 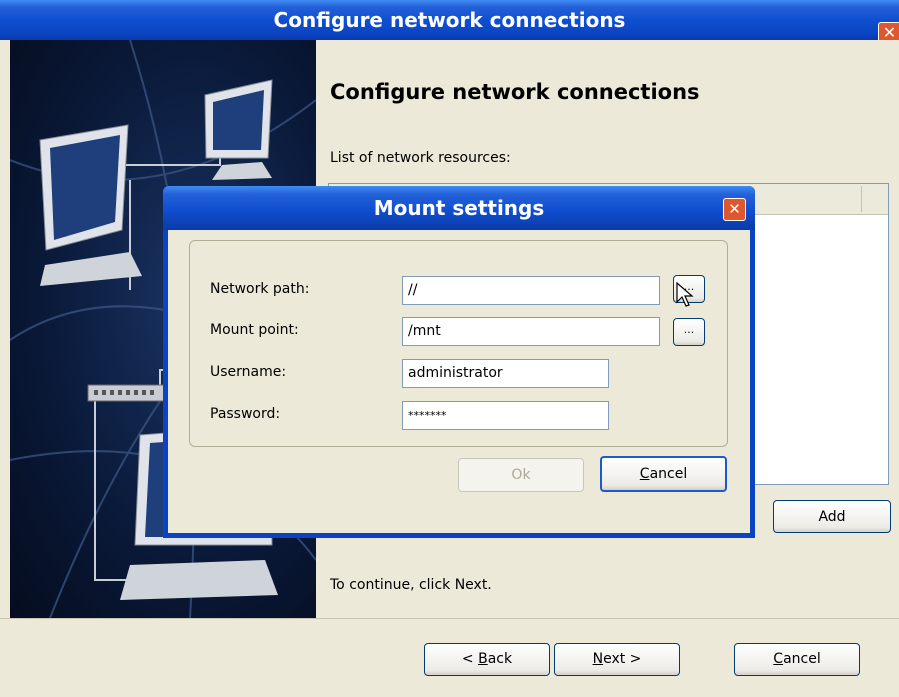 I want to click on username-label: Username:, so click(x=248, y=372).